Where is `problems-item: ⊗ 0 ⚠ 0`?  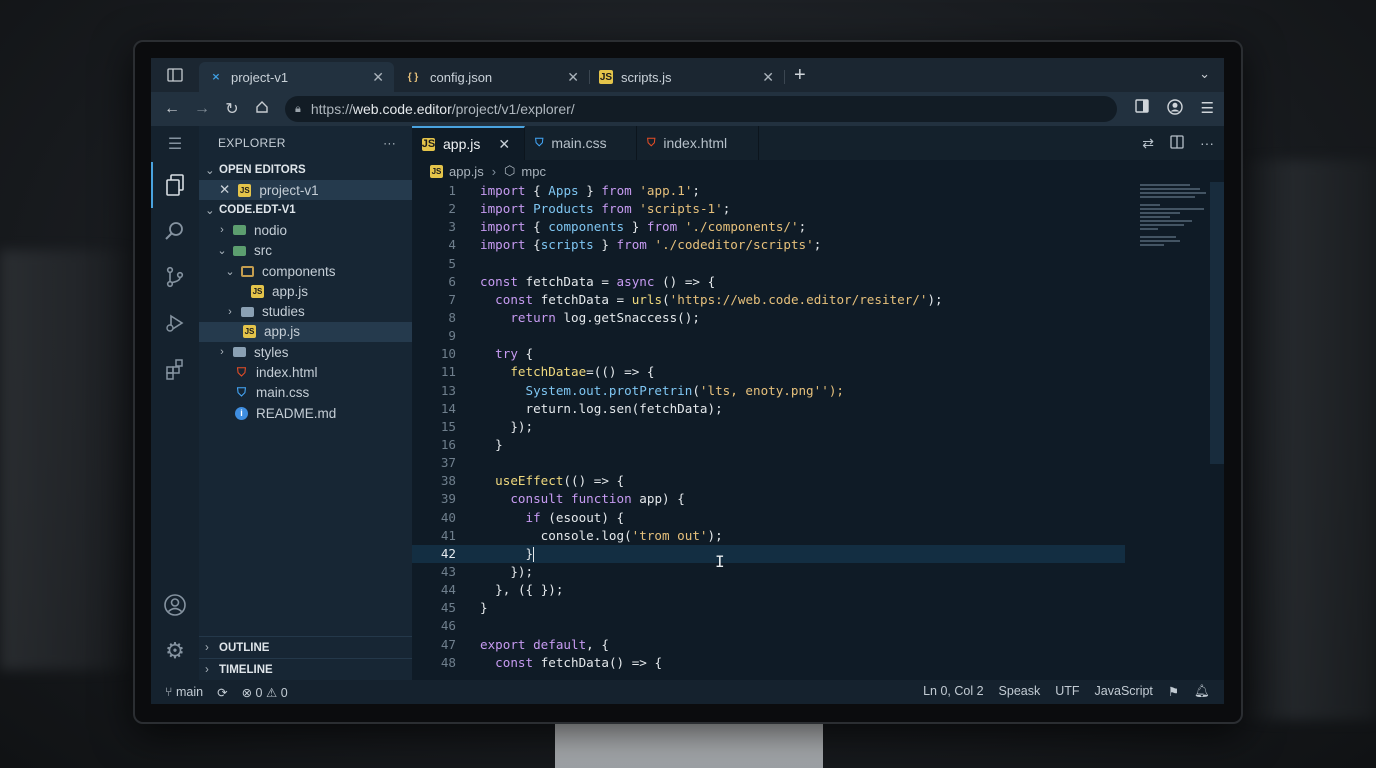 problems-item: ⊗ 0 ⚠ 0 is located at coordinates (265, 692).